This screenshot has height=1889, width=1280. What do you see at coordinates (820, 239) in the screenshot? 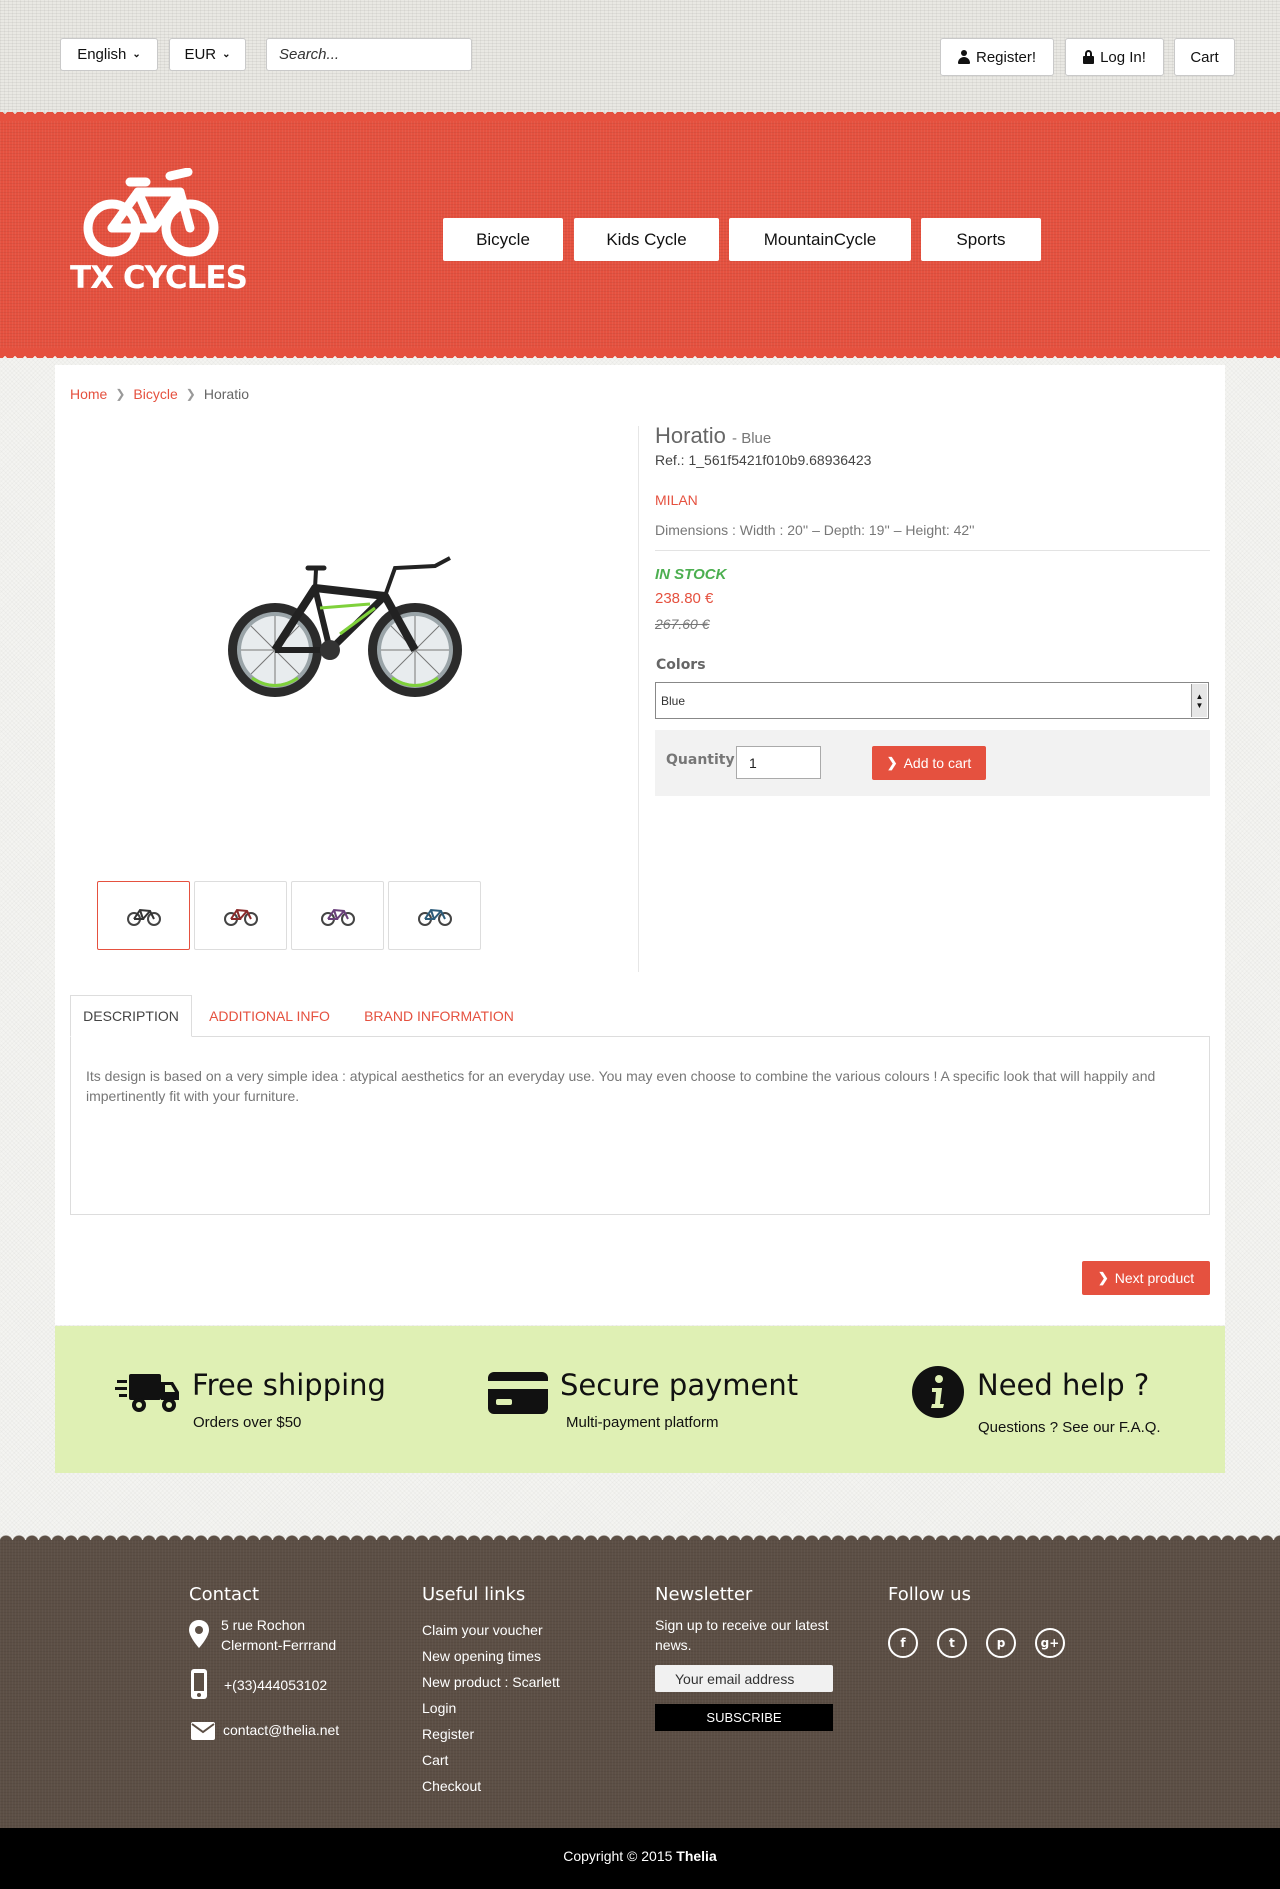
I see `nav-item-mountaincycle: MountainCycle` at bounding box center [820, 239].